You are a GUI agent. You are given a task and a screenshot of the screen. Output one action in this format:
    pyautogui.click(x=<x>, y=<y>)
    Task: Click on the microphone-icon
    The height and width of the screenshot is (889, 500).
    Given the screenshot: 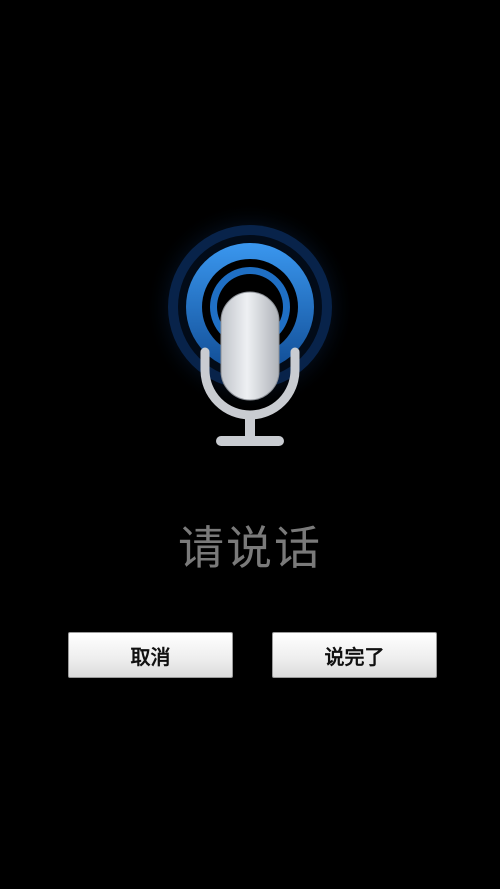 What is the action you would take?
    pyautogui.click(x=250, y=324)
    